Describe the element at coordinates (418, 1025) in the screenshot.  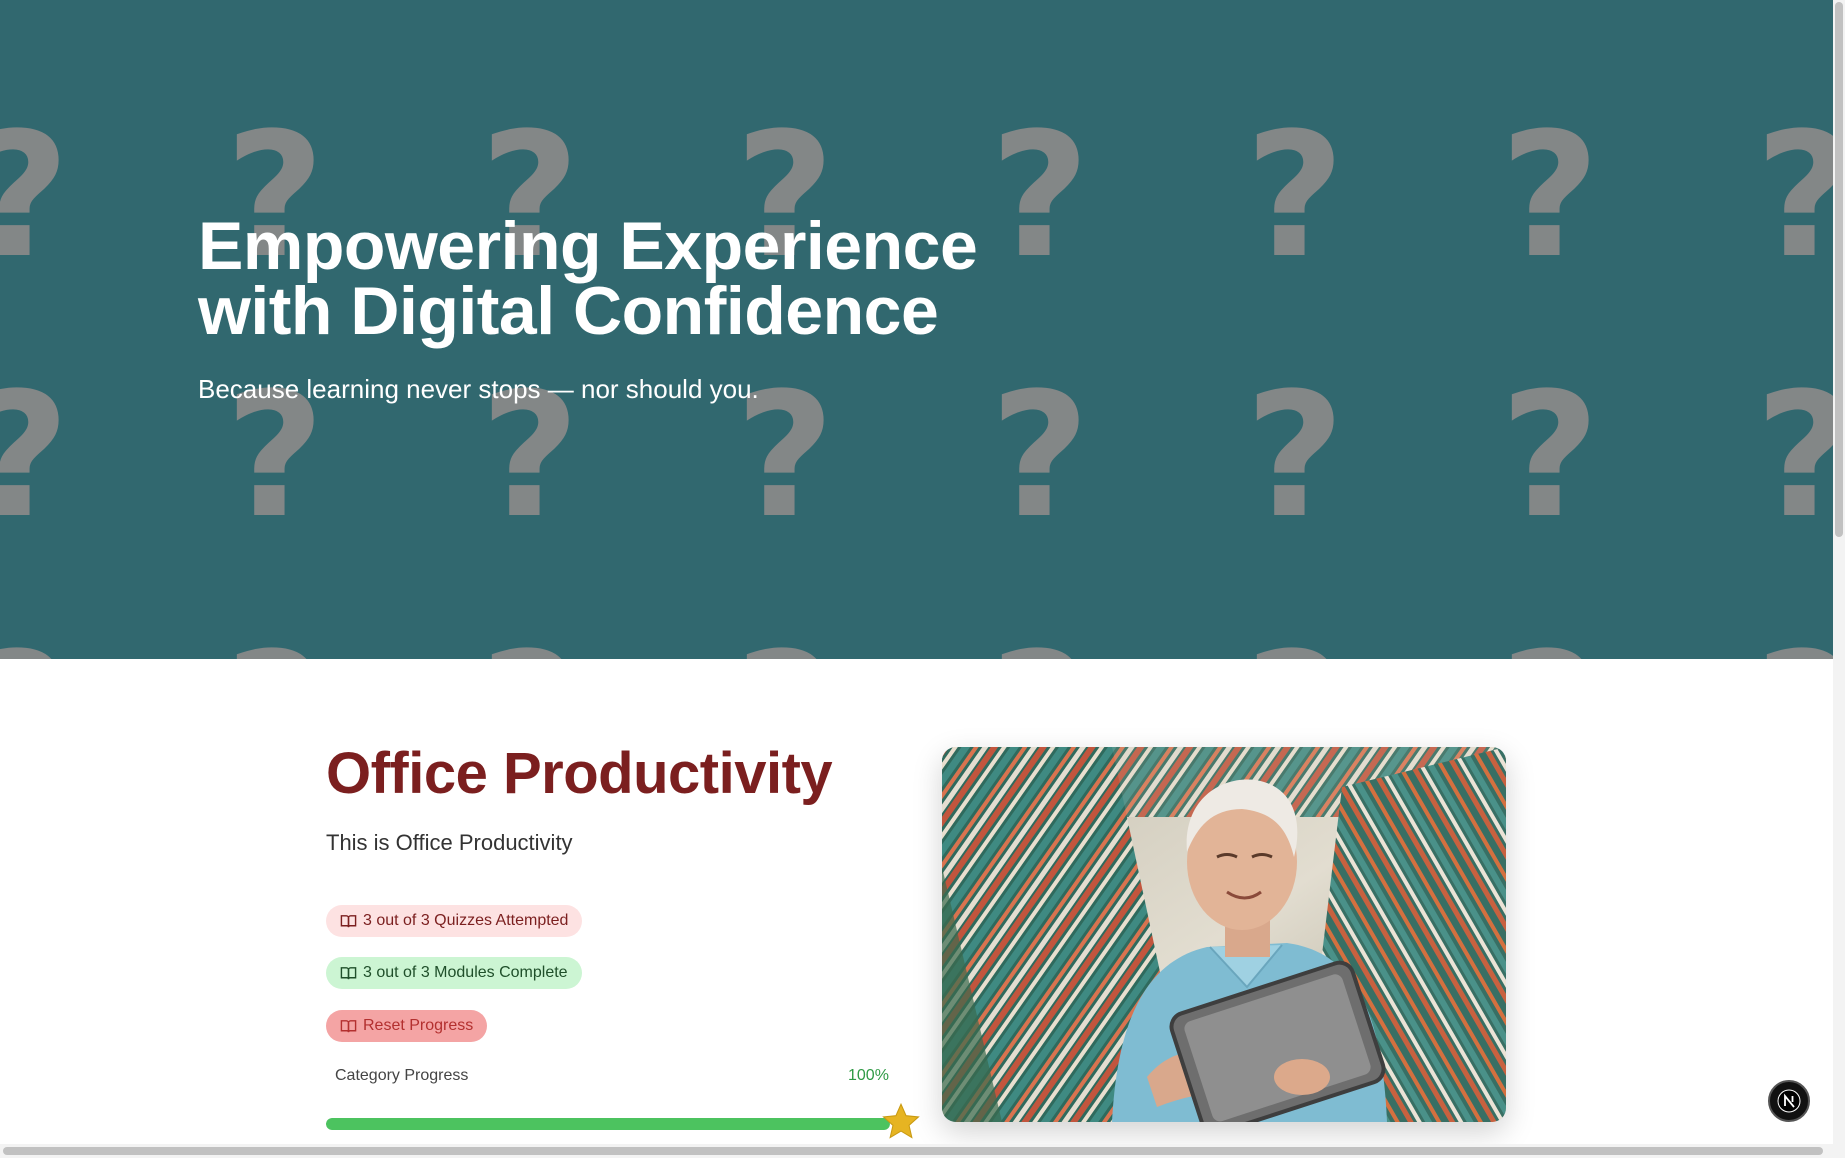
I see `reset-progress-label: Reset Progress` at that location.